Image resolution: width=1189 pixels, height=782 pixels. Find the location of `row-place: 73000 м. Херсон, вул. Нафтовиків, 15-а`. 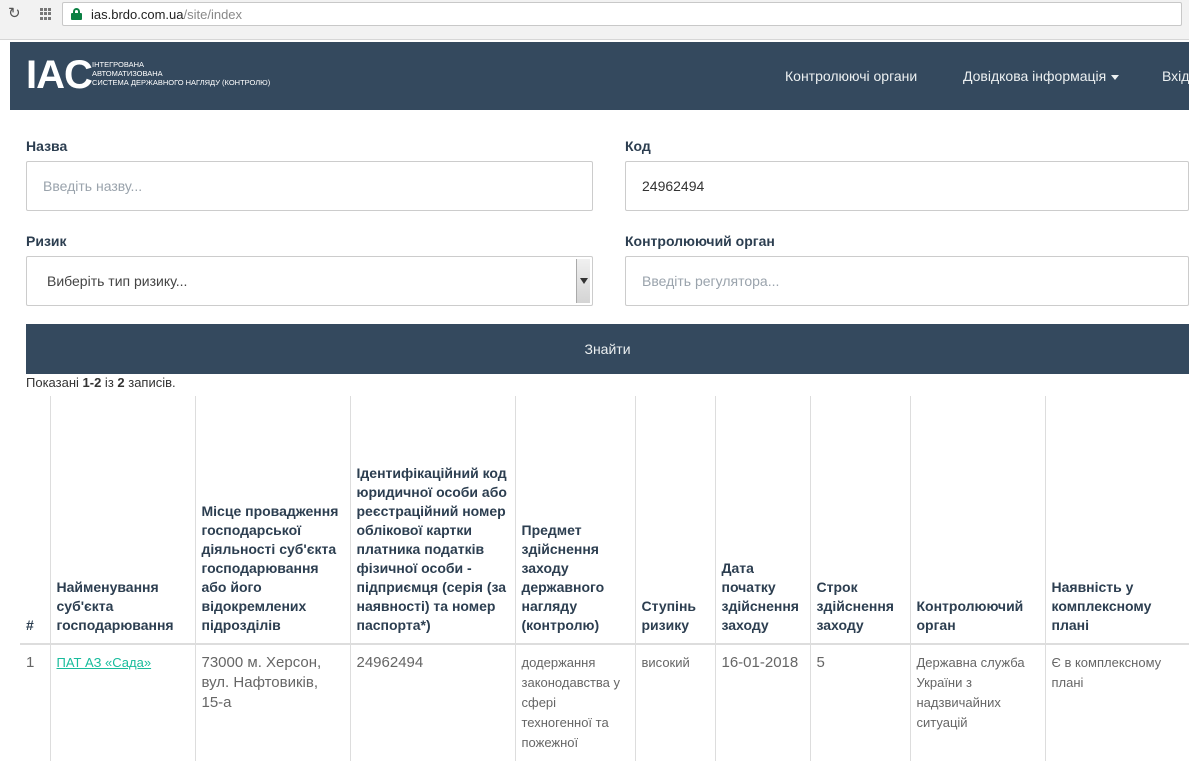

row-place: 73000 м. Херсон, вул. Нафтовиків, 15-а is located at coordinates (272, 702).